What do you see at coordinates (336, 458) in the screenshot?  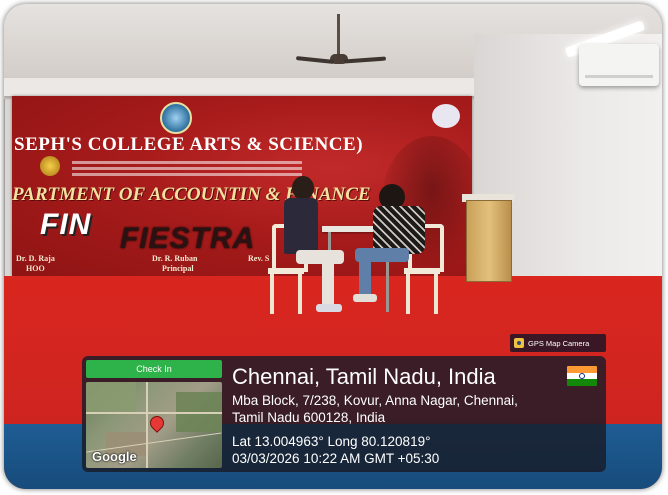 I see `timestamp: 03/03/2026 10:22 AM GMT +05:30` at bounding box center [336, 458].